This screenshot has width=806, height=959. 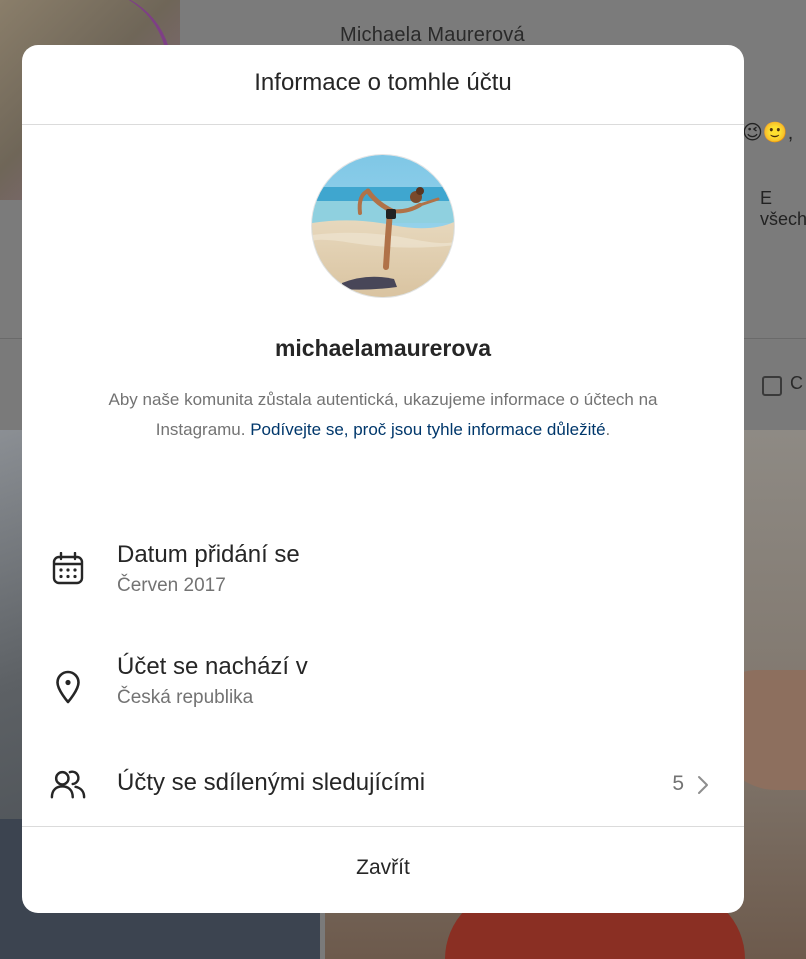 I want to click on date-joined-value: Červen 2017, so click(x=171, y=585).